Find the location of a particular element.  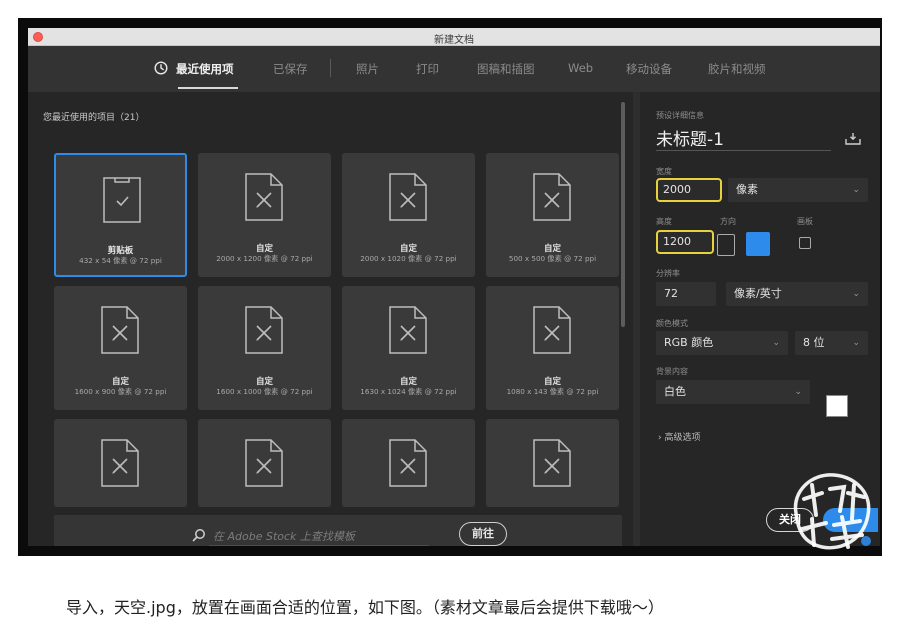

tab-saved: 已保存 is located at coordinates (290, 69).